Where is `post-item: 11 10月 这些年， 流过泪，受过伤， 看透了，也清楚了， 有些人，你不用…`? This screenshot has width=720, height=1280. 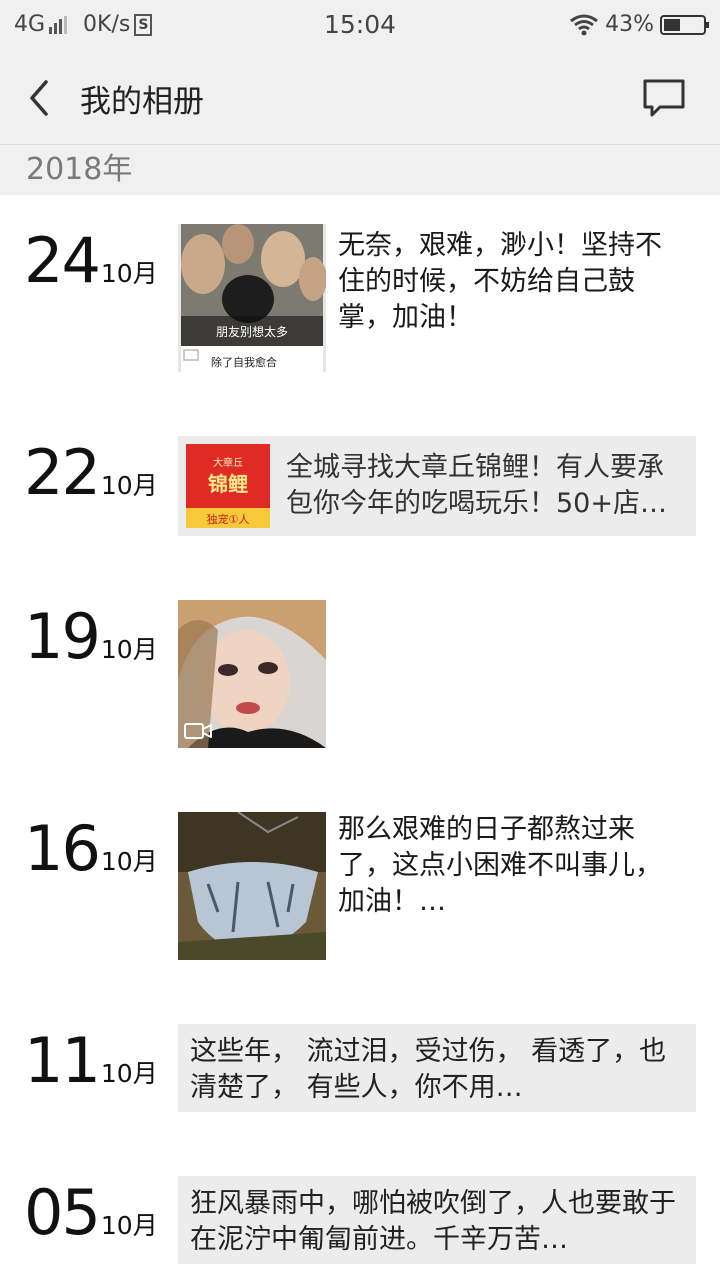 post-item: 11 10月 这些年， 流过泪，受过伤， 看透了，也清楚了， 有些人，你不用… is located at coordinates (360, 1068).